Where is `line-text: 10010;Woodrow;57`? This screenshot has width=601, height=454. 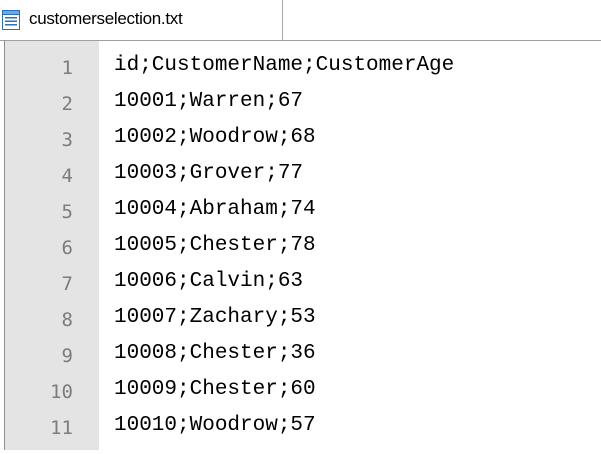
line-text: 10010;Woodrow;57 is located at coordinates (215, 425).